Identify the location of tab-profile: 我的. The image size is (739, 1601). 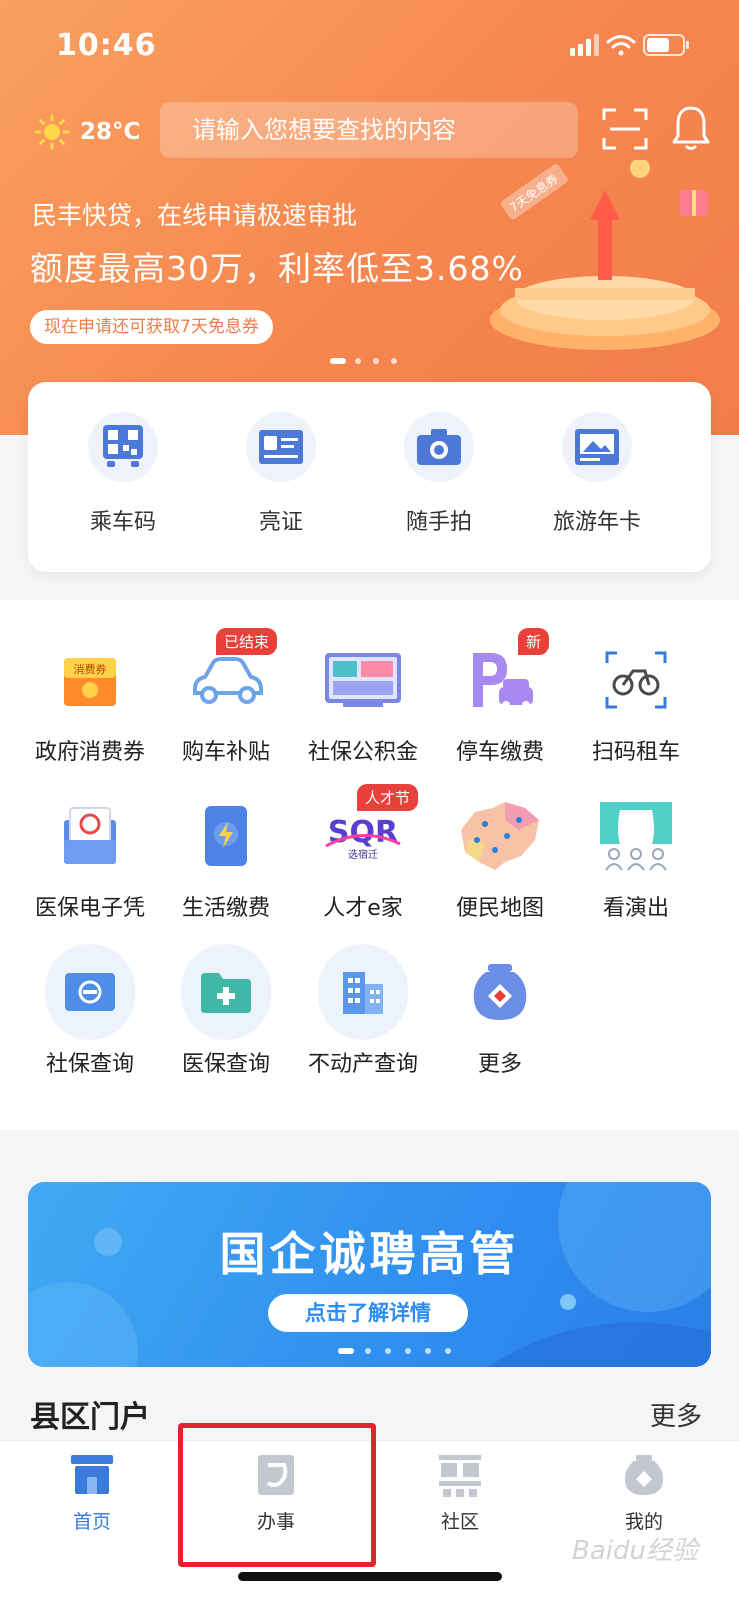
(644, 1493).